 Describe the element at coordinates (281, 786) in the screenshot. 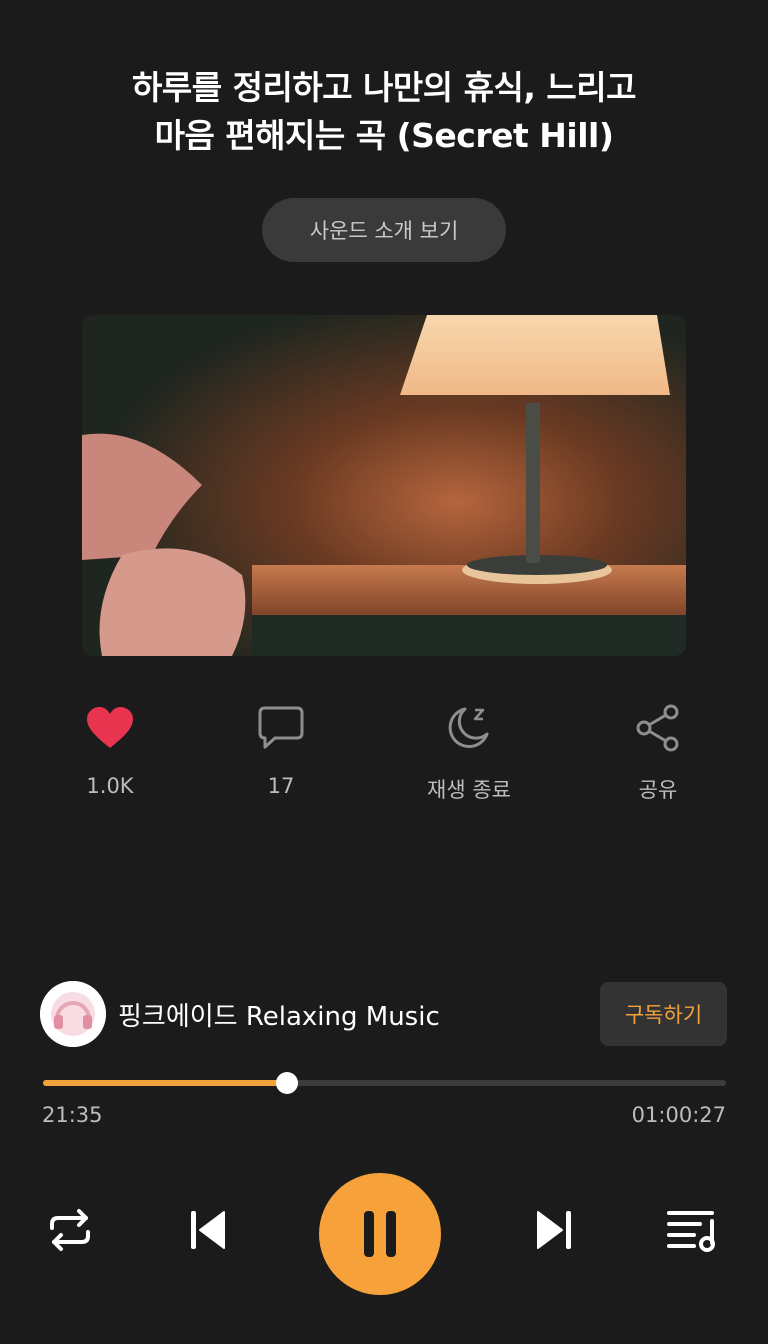

I see `comment-count: 17` at that location.